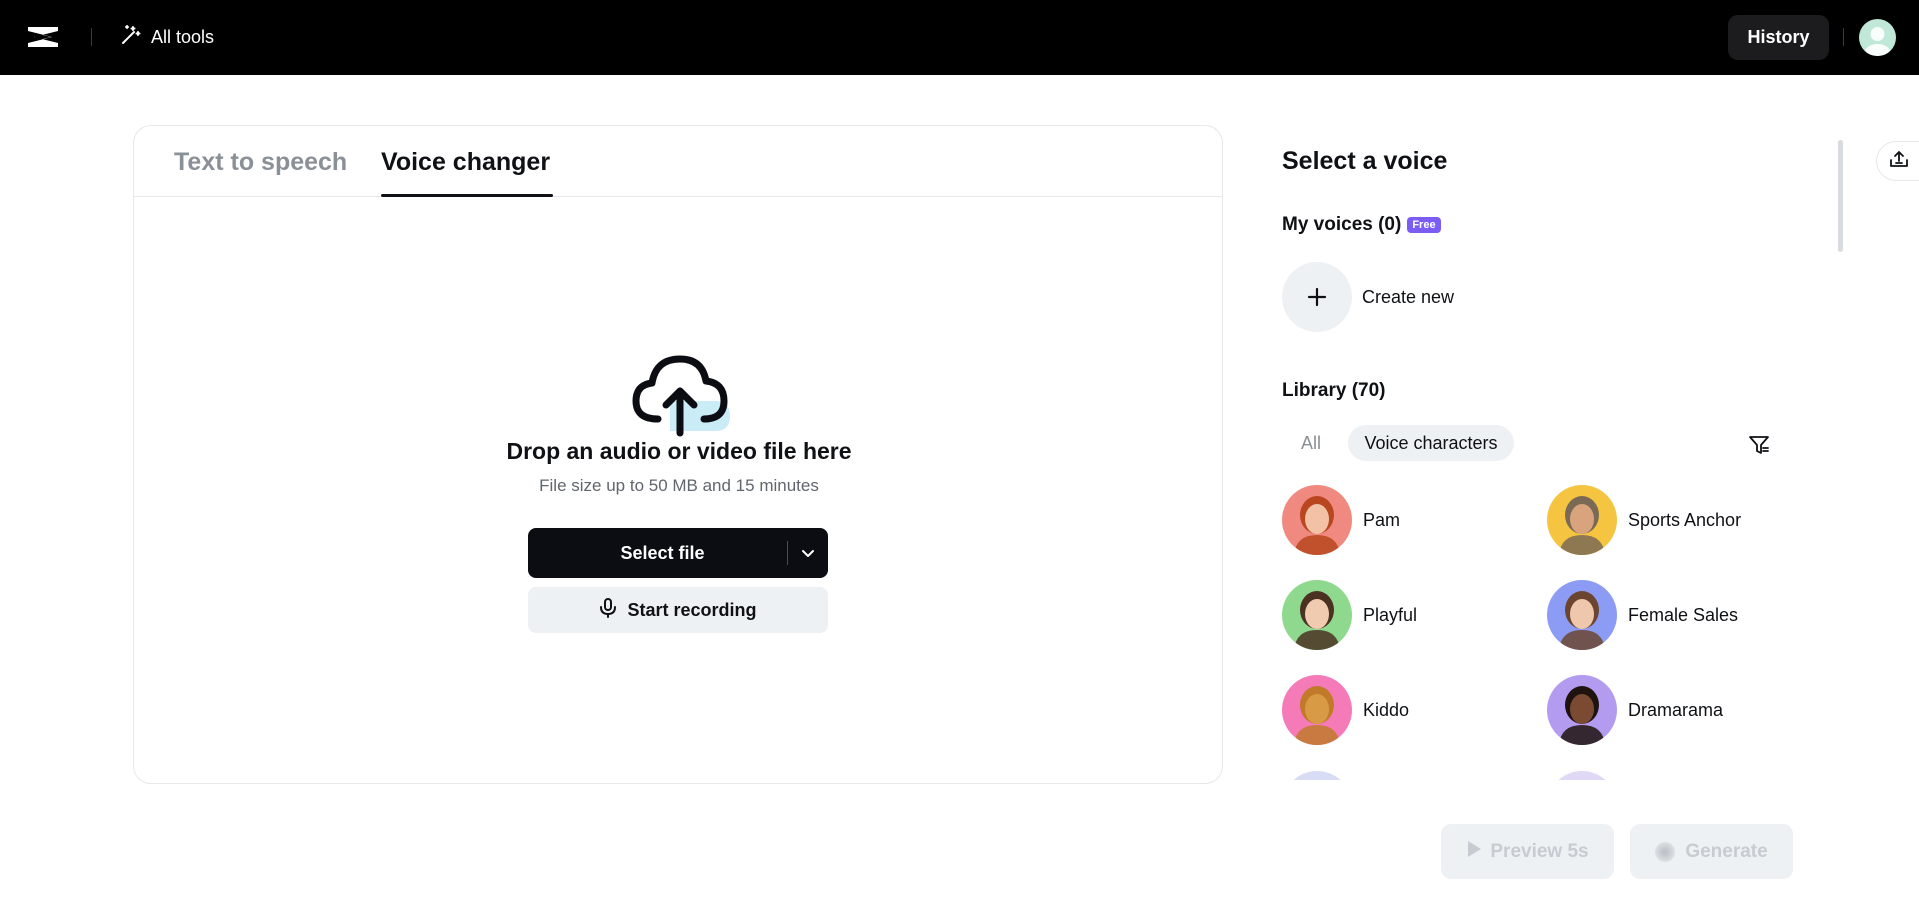  Describe the element at coordinates (131, 37) in the screenshot. I see `magic-wand-icon` at that location.